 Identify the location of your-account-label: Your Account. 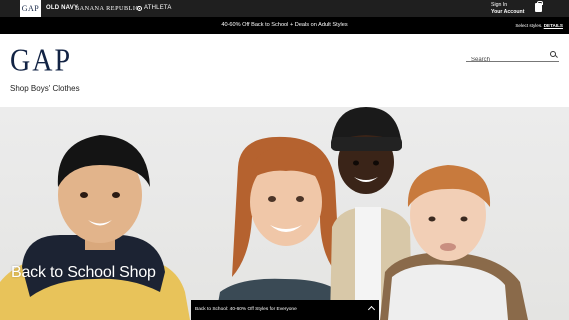
(507, 12).